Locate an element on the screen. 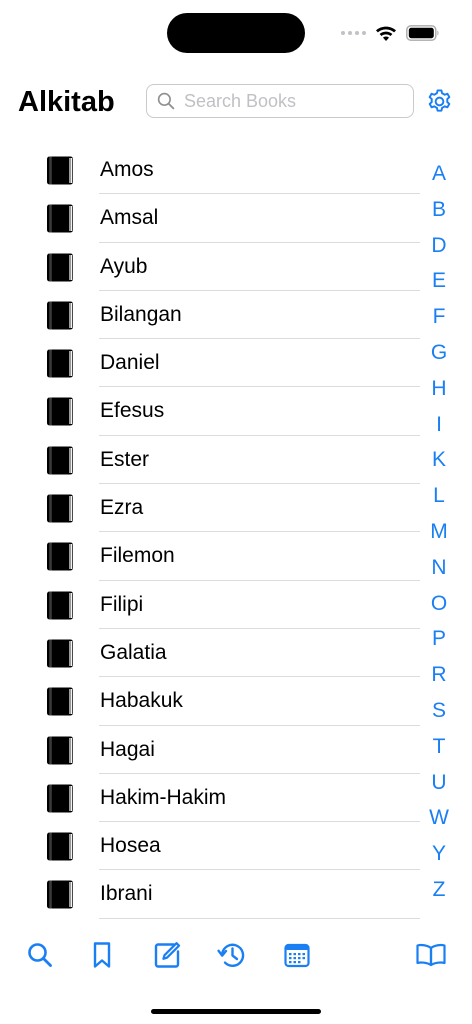  index-letter: Y is located at coordinates (439, 854).